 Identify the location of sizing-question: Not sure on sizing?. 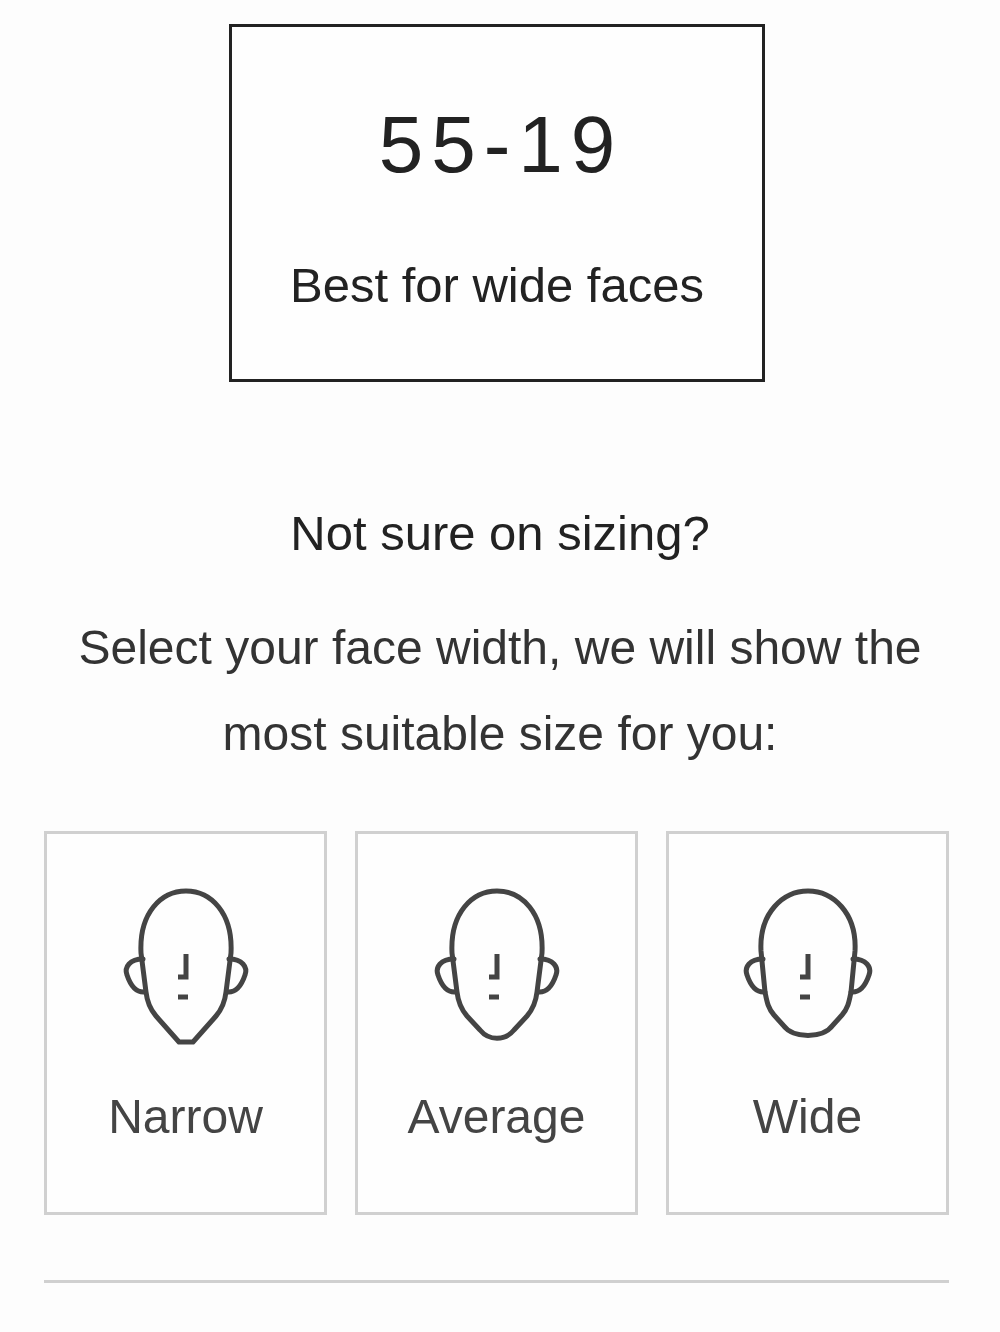
(500, 533).